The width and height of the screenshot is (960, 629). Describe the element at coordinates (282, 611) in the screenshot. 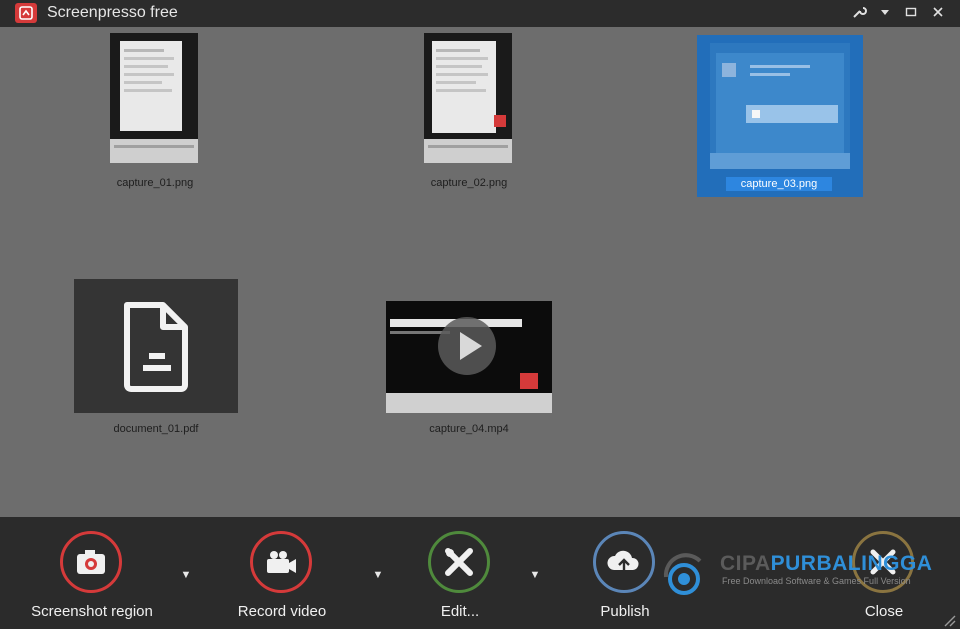

I see `record-video-label: Record video` at that location.